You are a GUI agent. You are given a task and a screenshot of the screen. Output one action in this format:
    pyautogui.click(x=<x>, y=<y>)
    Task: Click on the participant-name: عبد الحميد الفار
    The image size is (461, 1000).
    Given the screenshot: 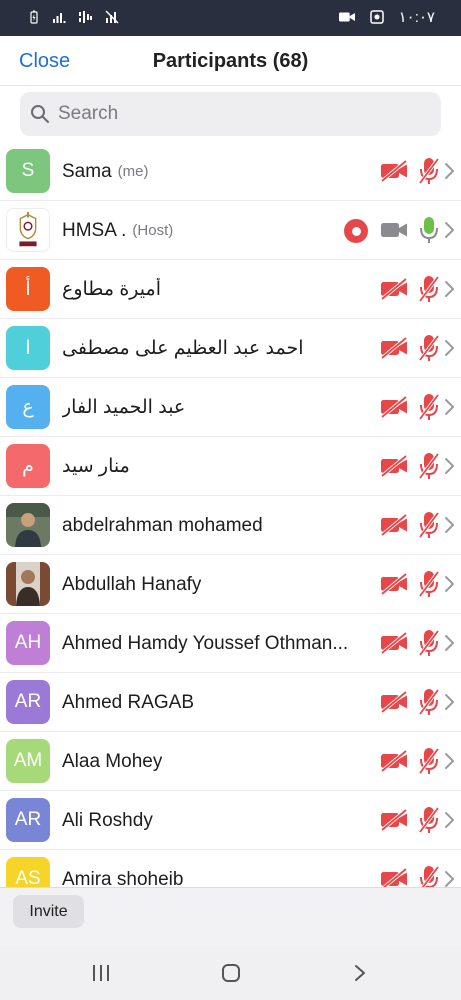 What is the action you would take?
    pyautogui.click(x=124, y=407)
    